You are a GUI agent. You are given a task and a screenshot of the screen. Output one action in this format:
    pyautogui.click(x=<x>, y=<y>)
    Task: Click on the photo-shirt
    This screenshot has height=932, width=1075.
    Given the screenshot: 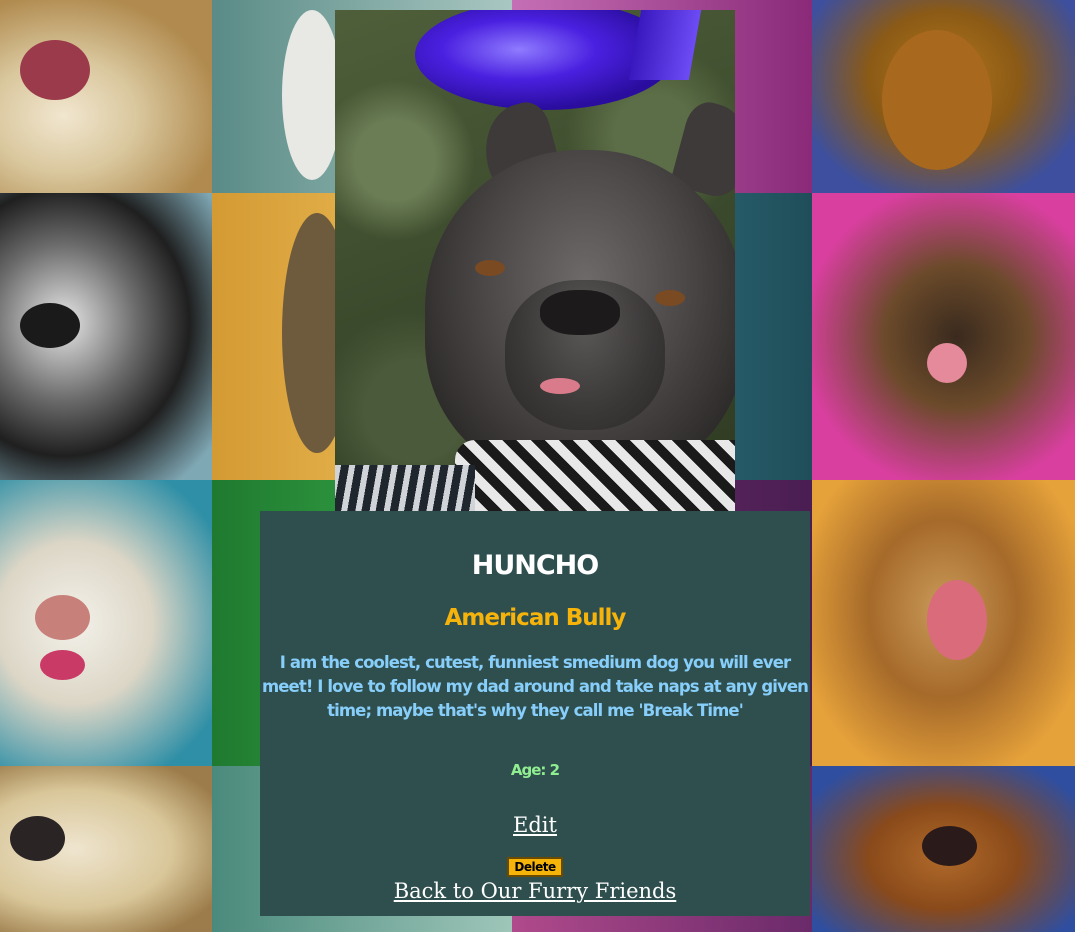 What is the action you would take?
    pyautogui.click(x=405, y=488)
    